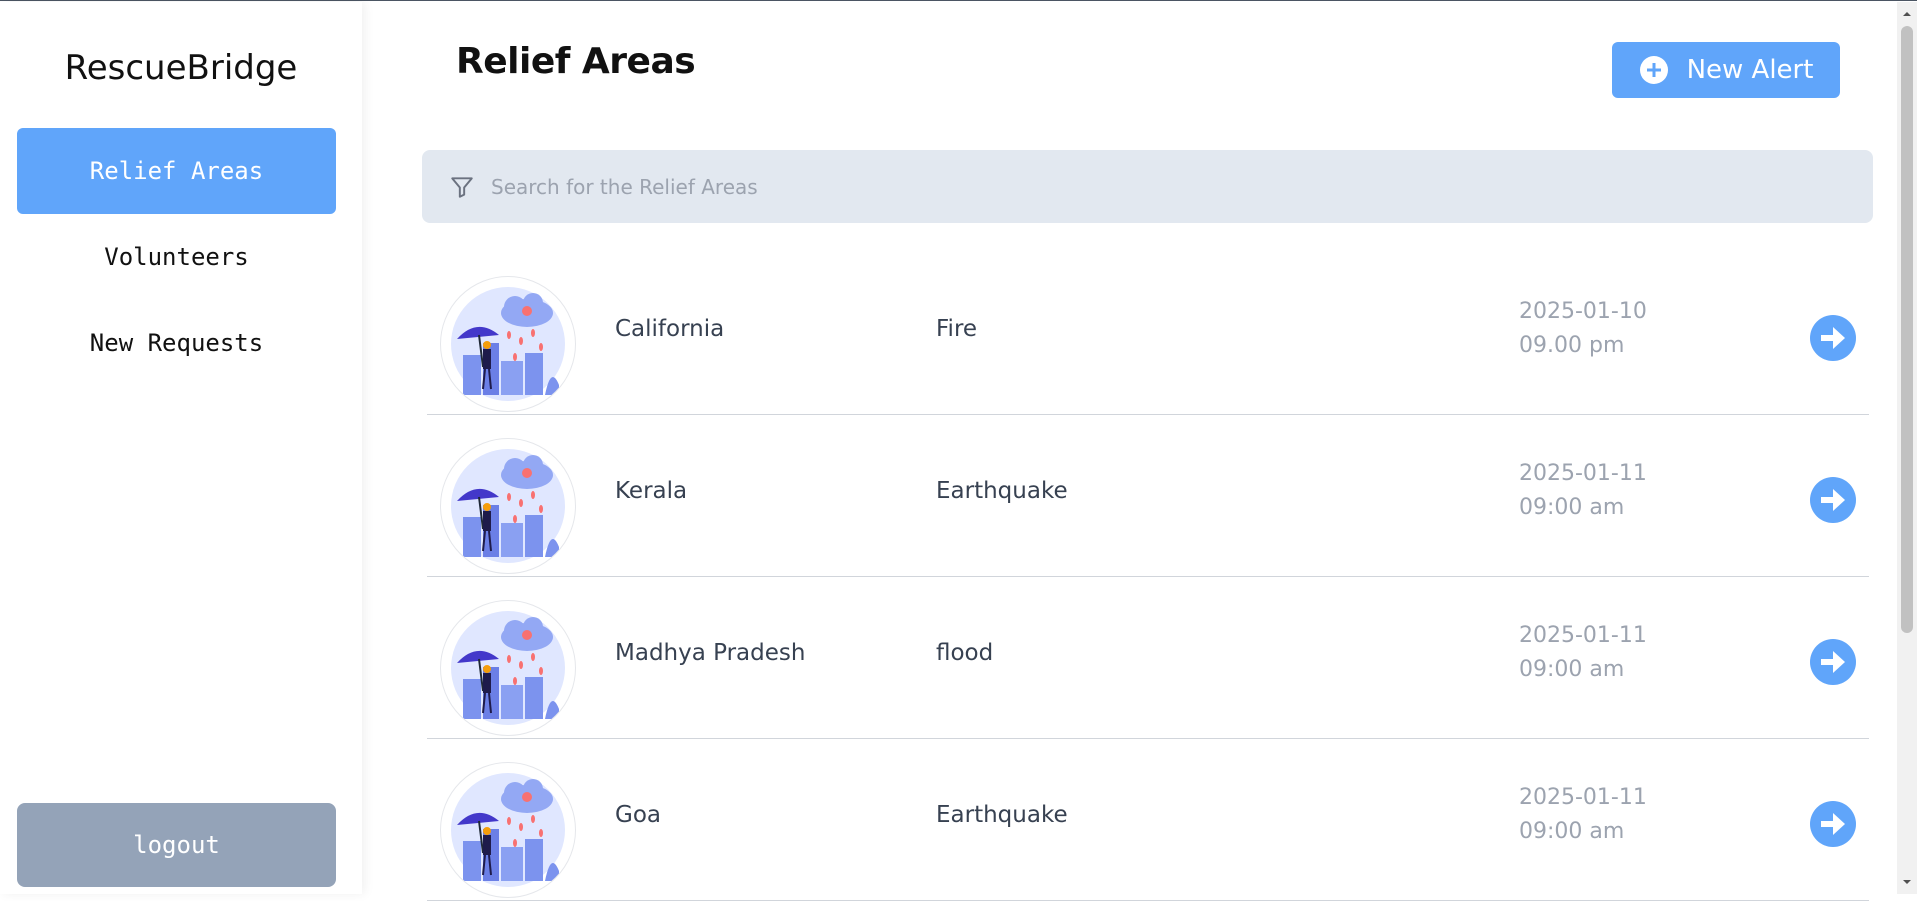 The image size is (1917, 901). Describe the element at coordinates (1907, 882) in the screenshot. I see `scroll-down-icon` at that location.